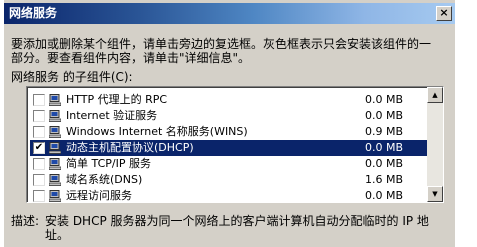 The image size is (477, 247). Describe the element at coordinates (229, 13) in the screenshot. I see `title-bar: 网络服务 ×` at that location.